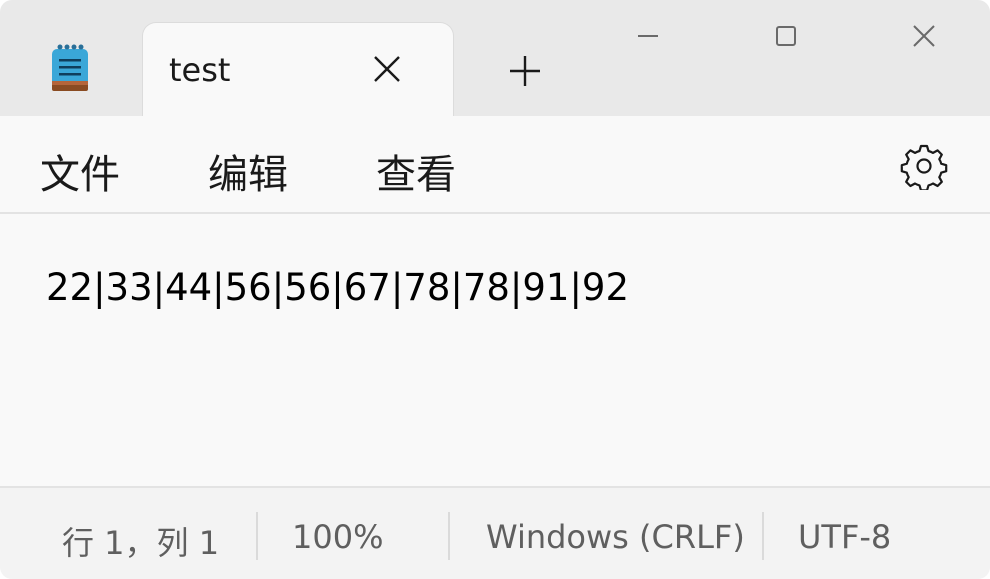 The width and height of the screenshot is (990, 579). Describe the element at coordinates (298, 70) in the screenshot. I see `tab-test: test` at that location.